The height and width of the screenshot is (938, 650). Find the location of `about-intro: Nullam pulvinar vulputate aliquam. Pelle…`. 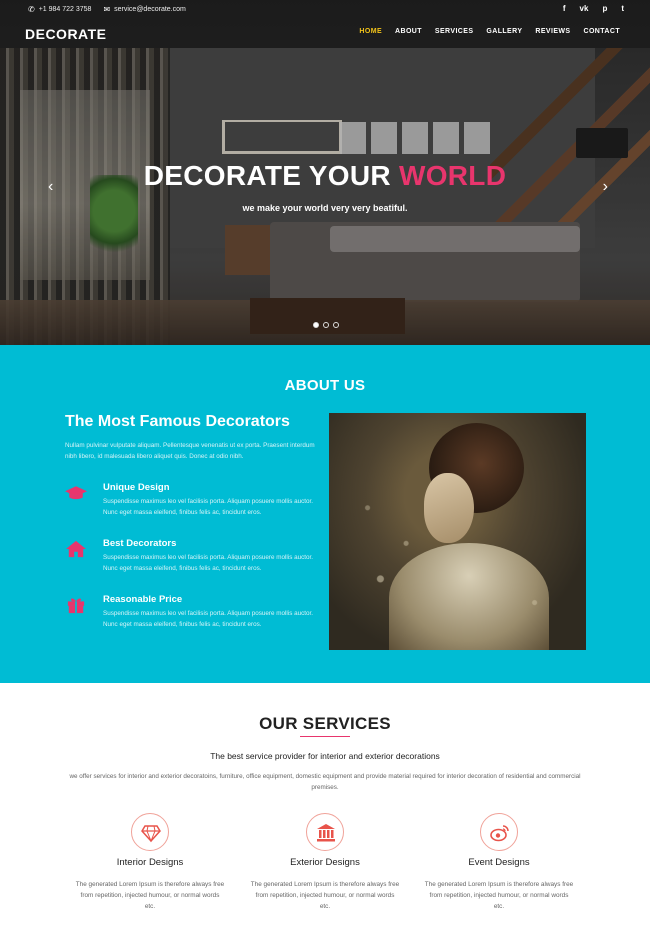

about-intro: Nullam pulvinar vulputate aliquam. Pelle… is located at coordinates (190, 451).